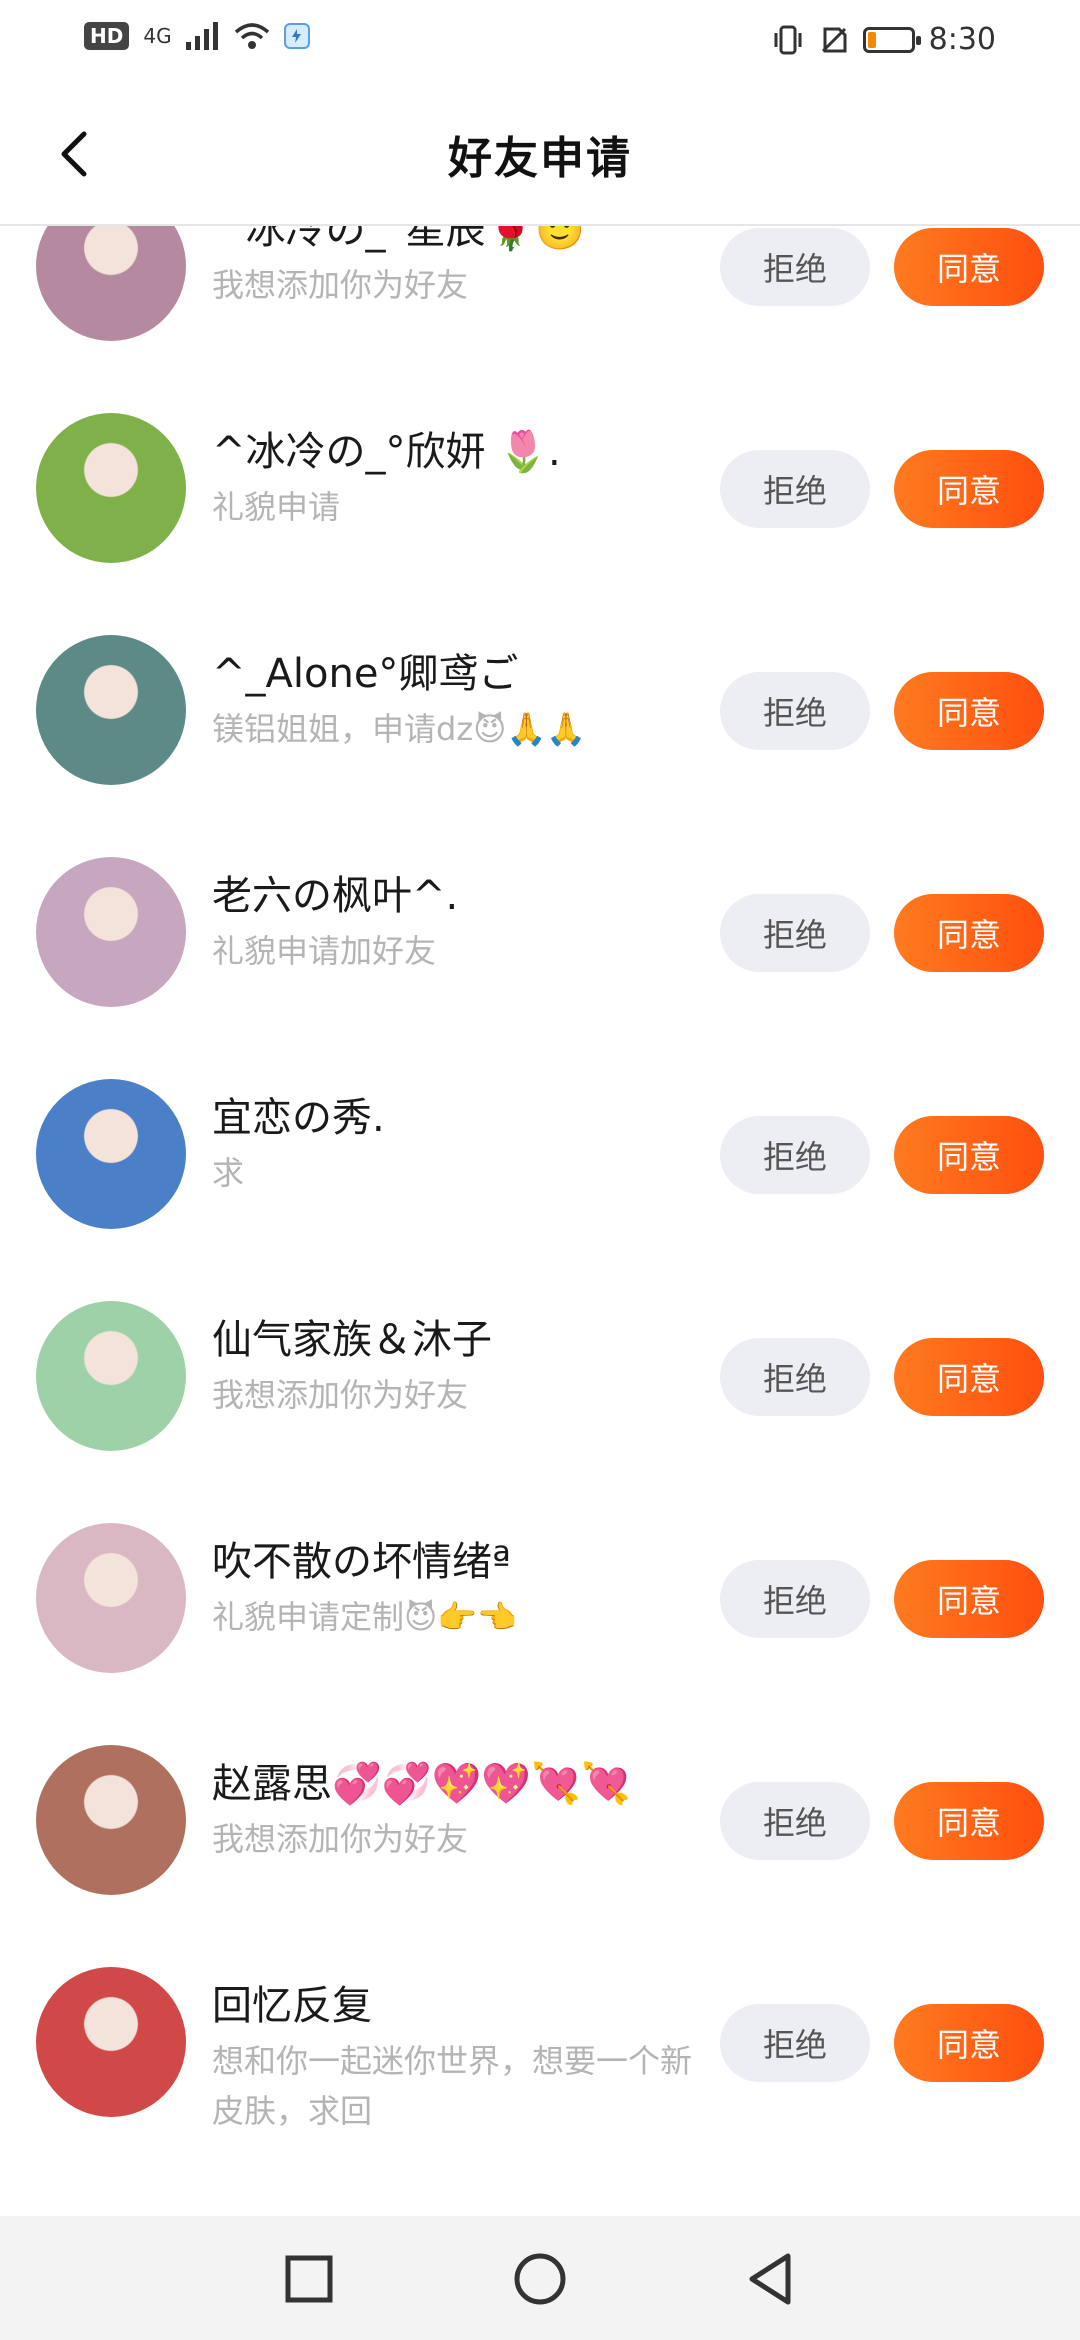 Image resolution: width=1080 pixels, height=2340 pixels. What do you see at coordinates (352, 1340) in the screenshot?
I see `requester-name: 仙气家族＆沐子` at bounding box center [352, 1340].